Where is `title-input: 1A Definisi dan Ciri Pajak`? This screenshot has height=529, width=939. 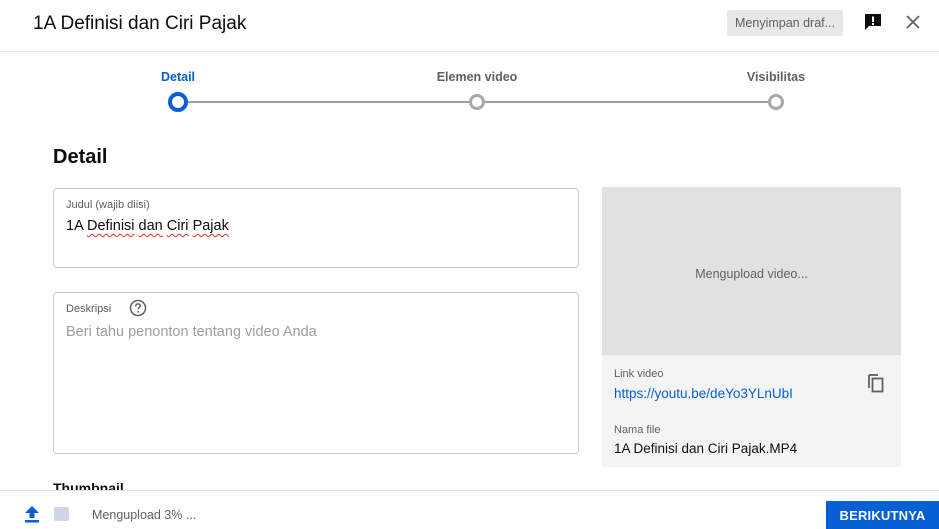
title-input: 1A Definisi dan Ciri Pajak is located at coordinates (147, 226).